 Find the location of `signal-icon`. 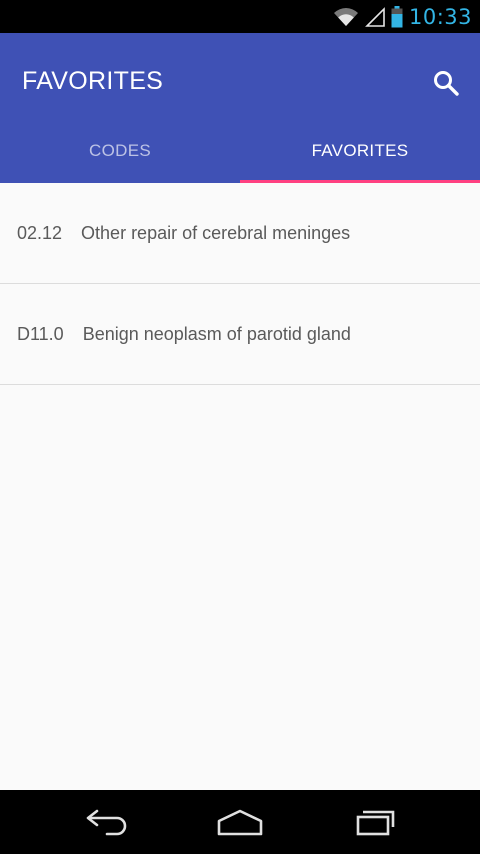

signal-icon is located at coordinates (375, 16).